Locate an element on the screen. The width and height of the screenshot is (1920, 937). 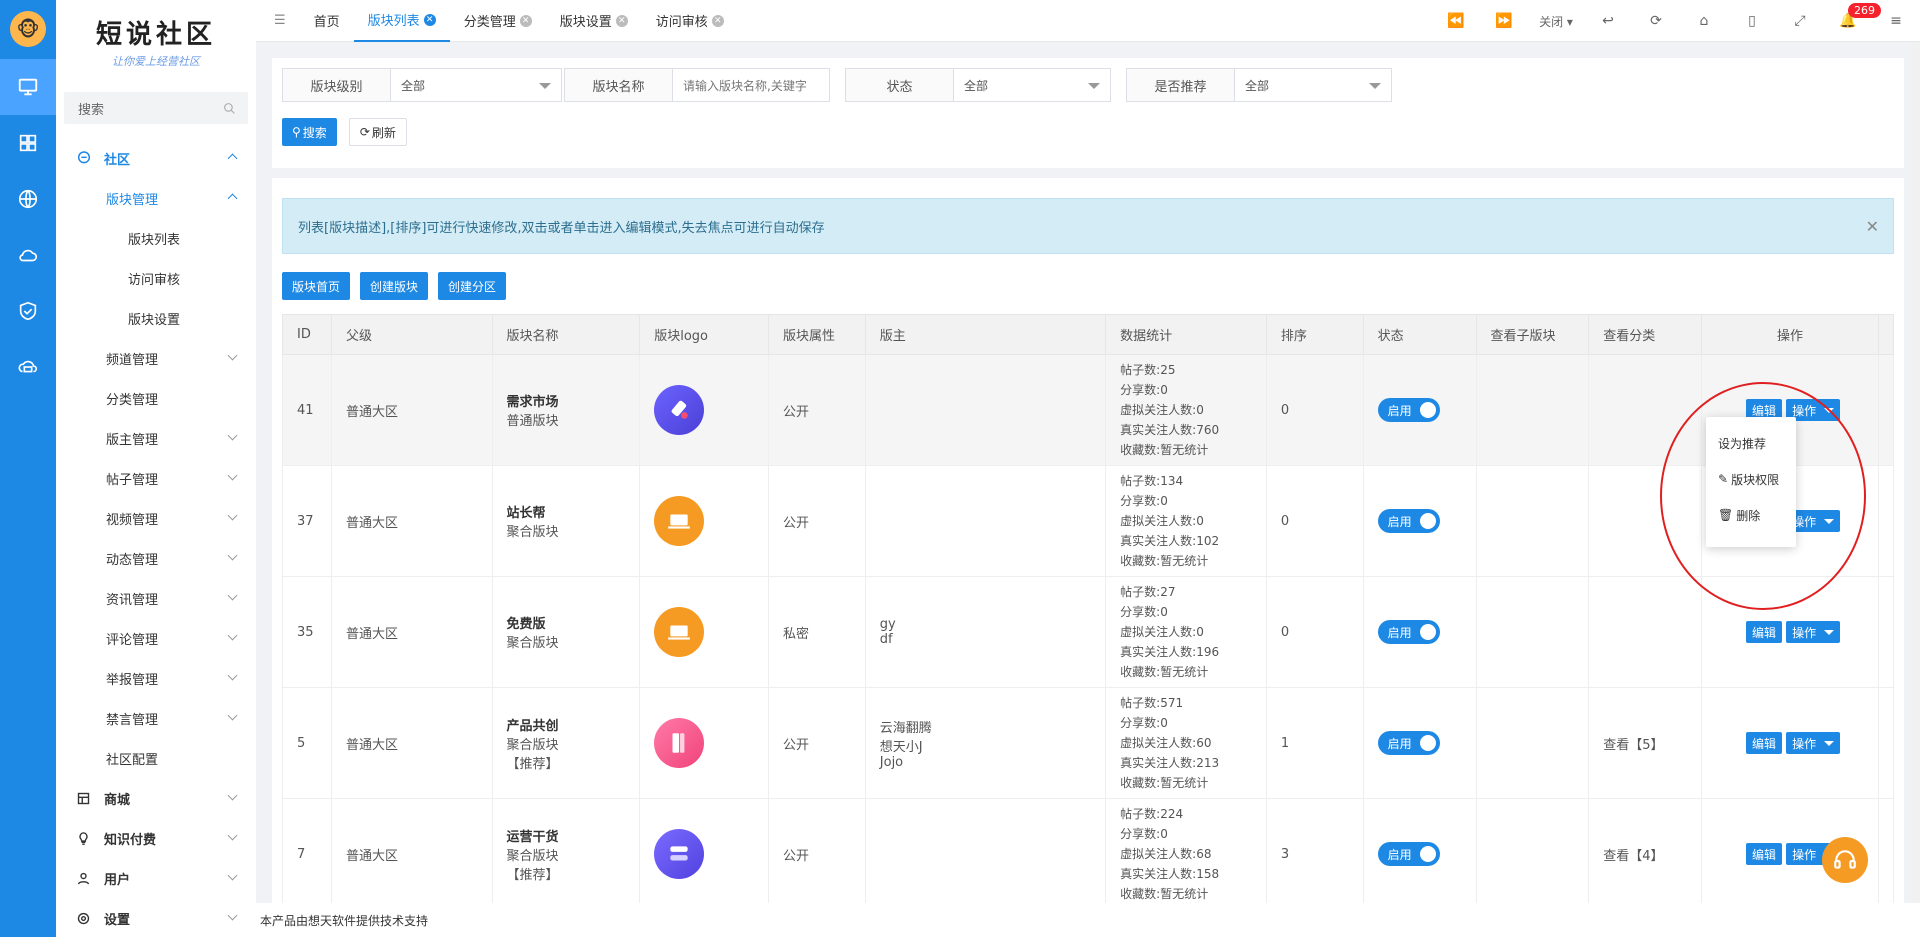
menu-fold-icon: ☰ is located at coordinates (278, 21).